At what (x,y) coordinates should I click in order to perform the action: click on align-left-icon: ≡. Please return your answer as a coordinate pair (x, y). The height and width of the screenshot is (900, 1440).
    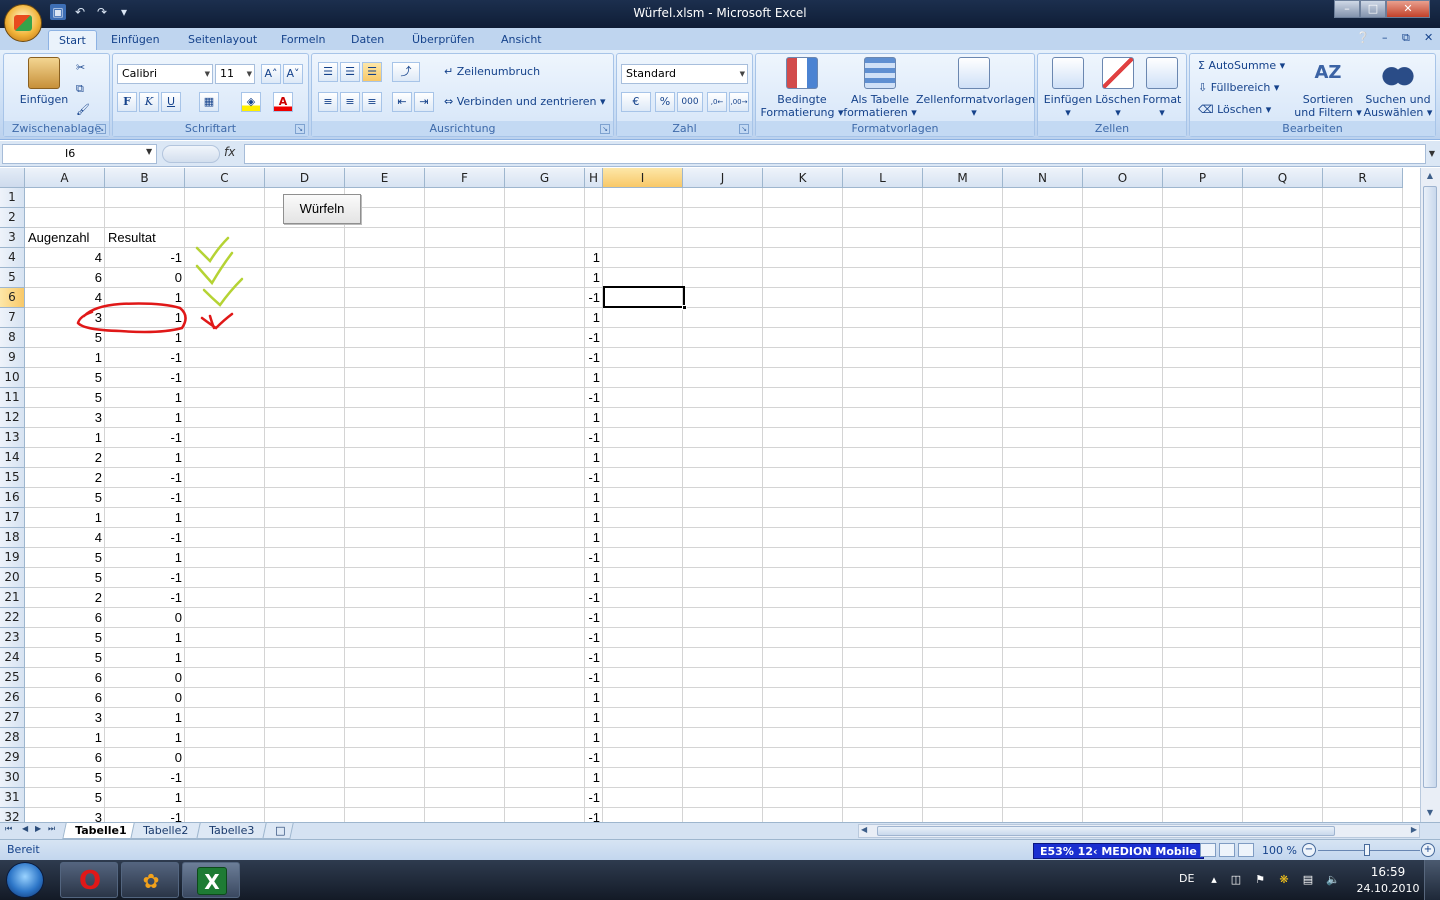
    Looking at the image, I should click on (328, 102).